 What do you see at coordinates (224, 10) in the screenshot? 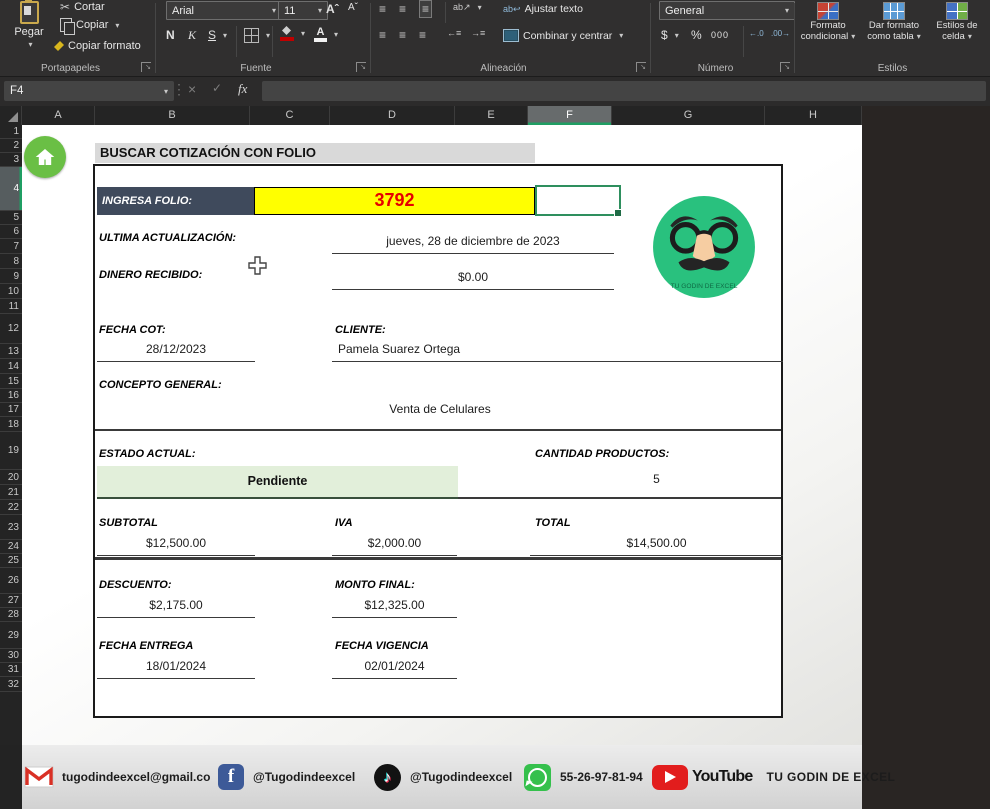
I see `font-family-select: Arial ▾` at bounding box center [224, 10].